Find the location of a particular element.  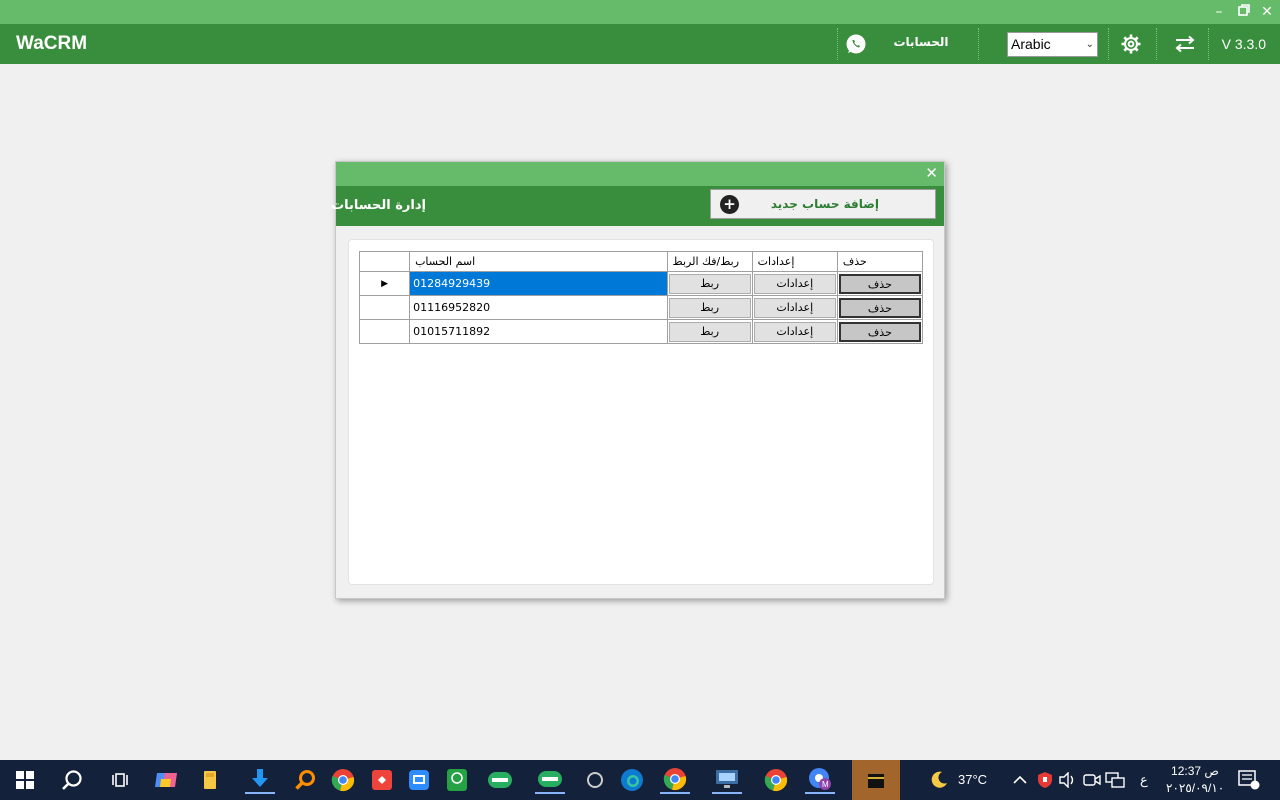

chrome-icon is located at coordinates (343, 780).